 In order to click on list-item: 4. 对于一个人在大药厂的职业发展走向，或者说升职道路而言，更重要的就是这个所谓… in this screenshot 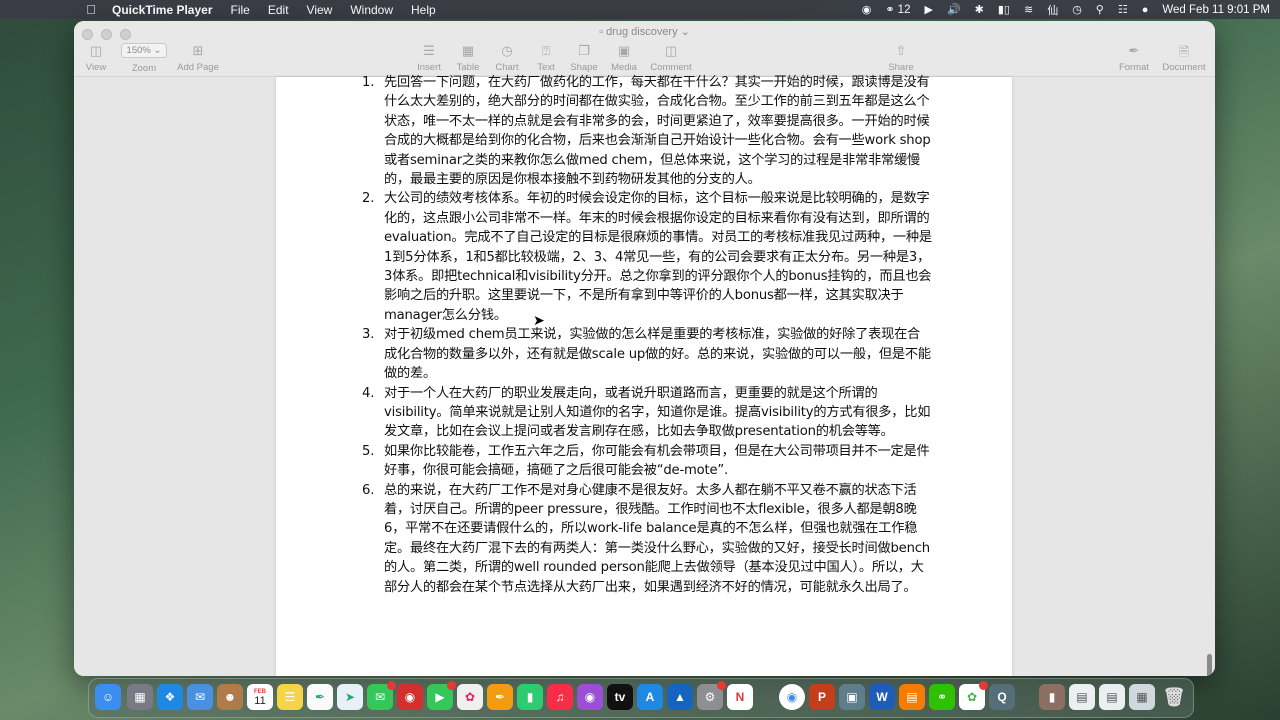, I will do `click(647, 413)`.